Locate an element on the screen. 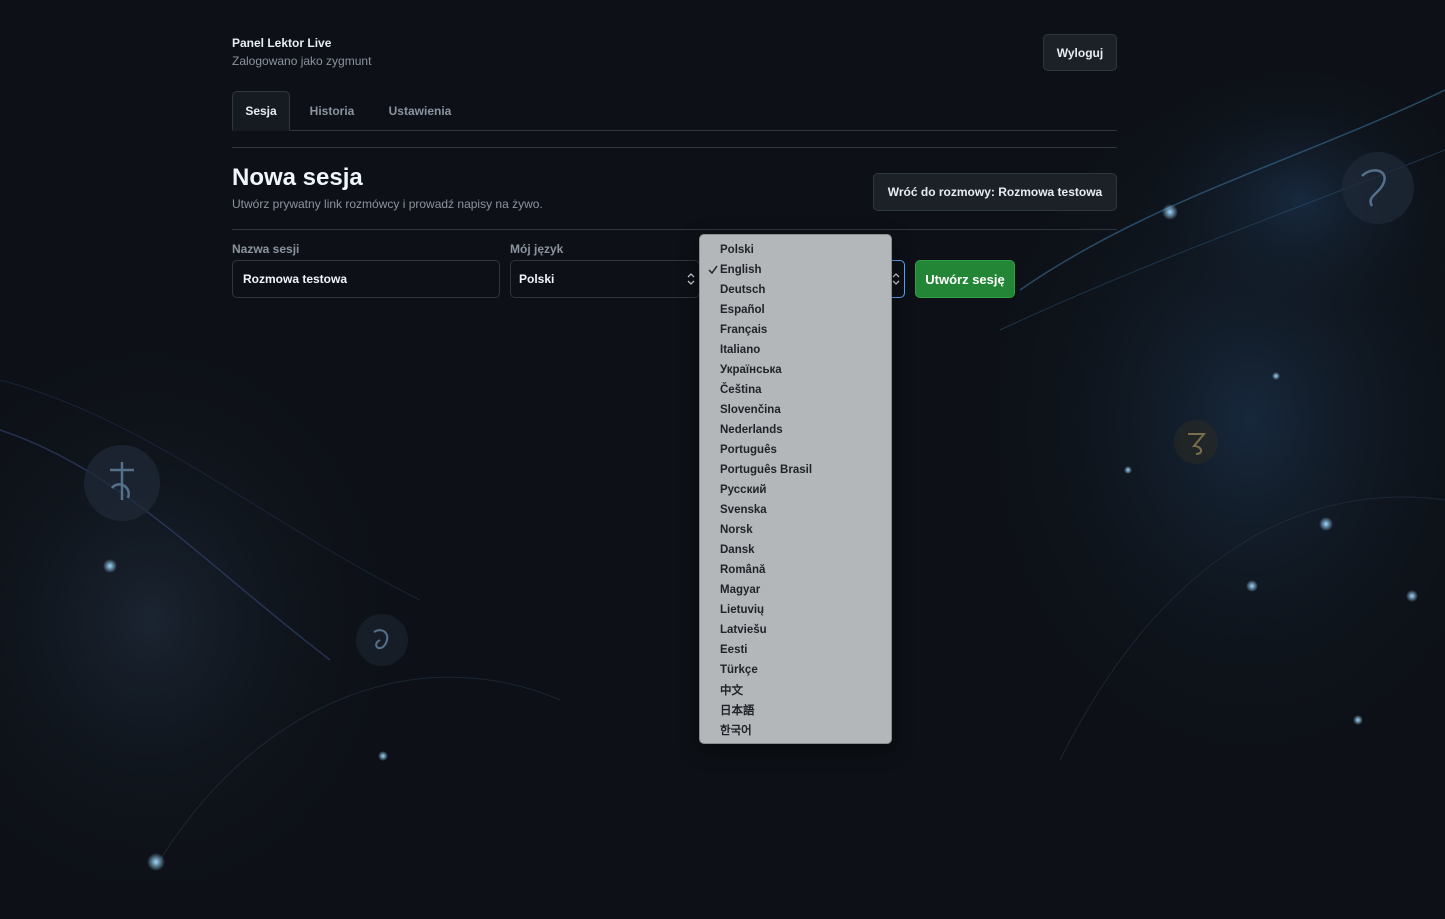 This screenshot has height=919, width=1445. language-option: 한국어 is located at coordinates (795, 730).